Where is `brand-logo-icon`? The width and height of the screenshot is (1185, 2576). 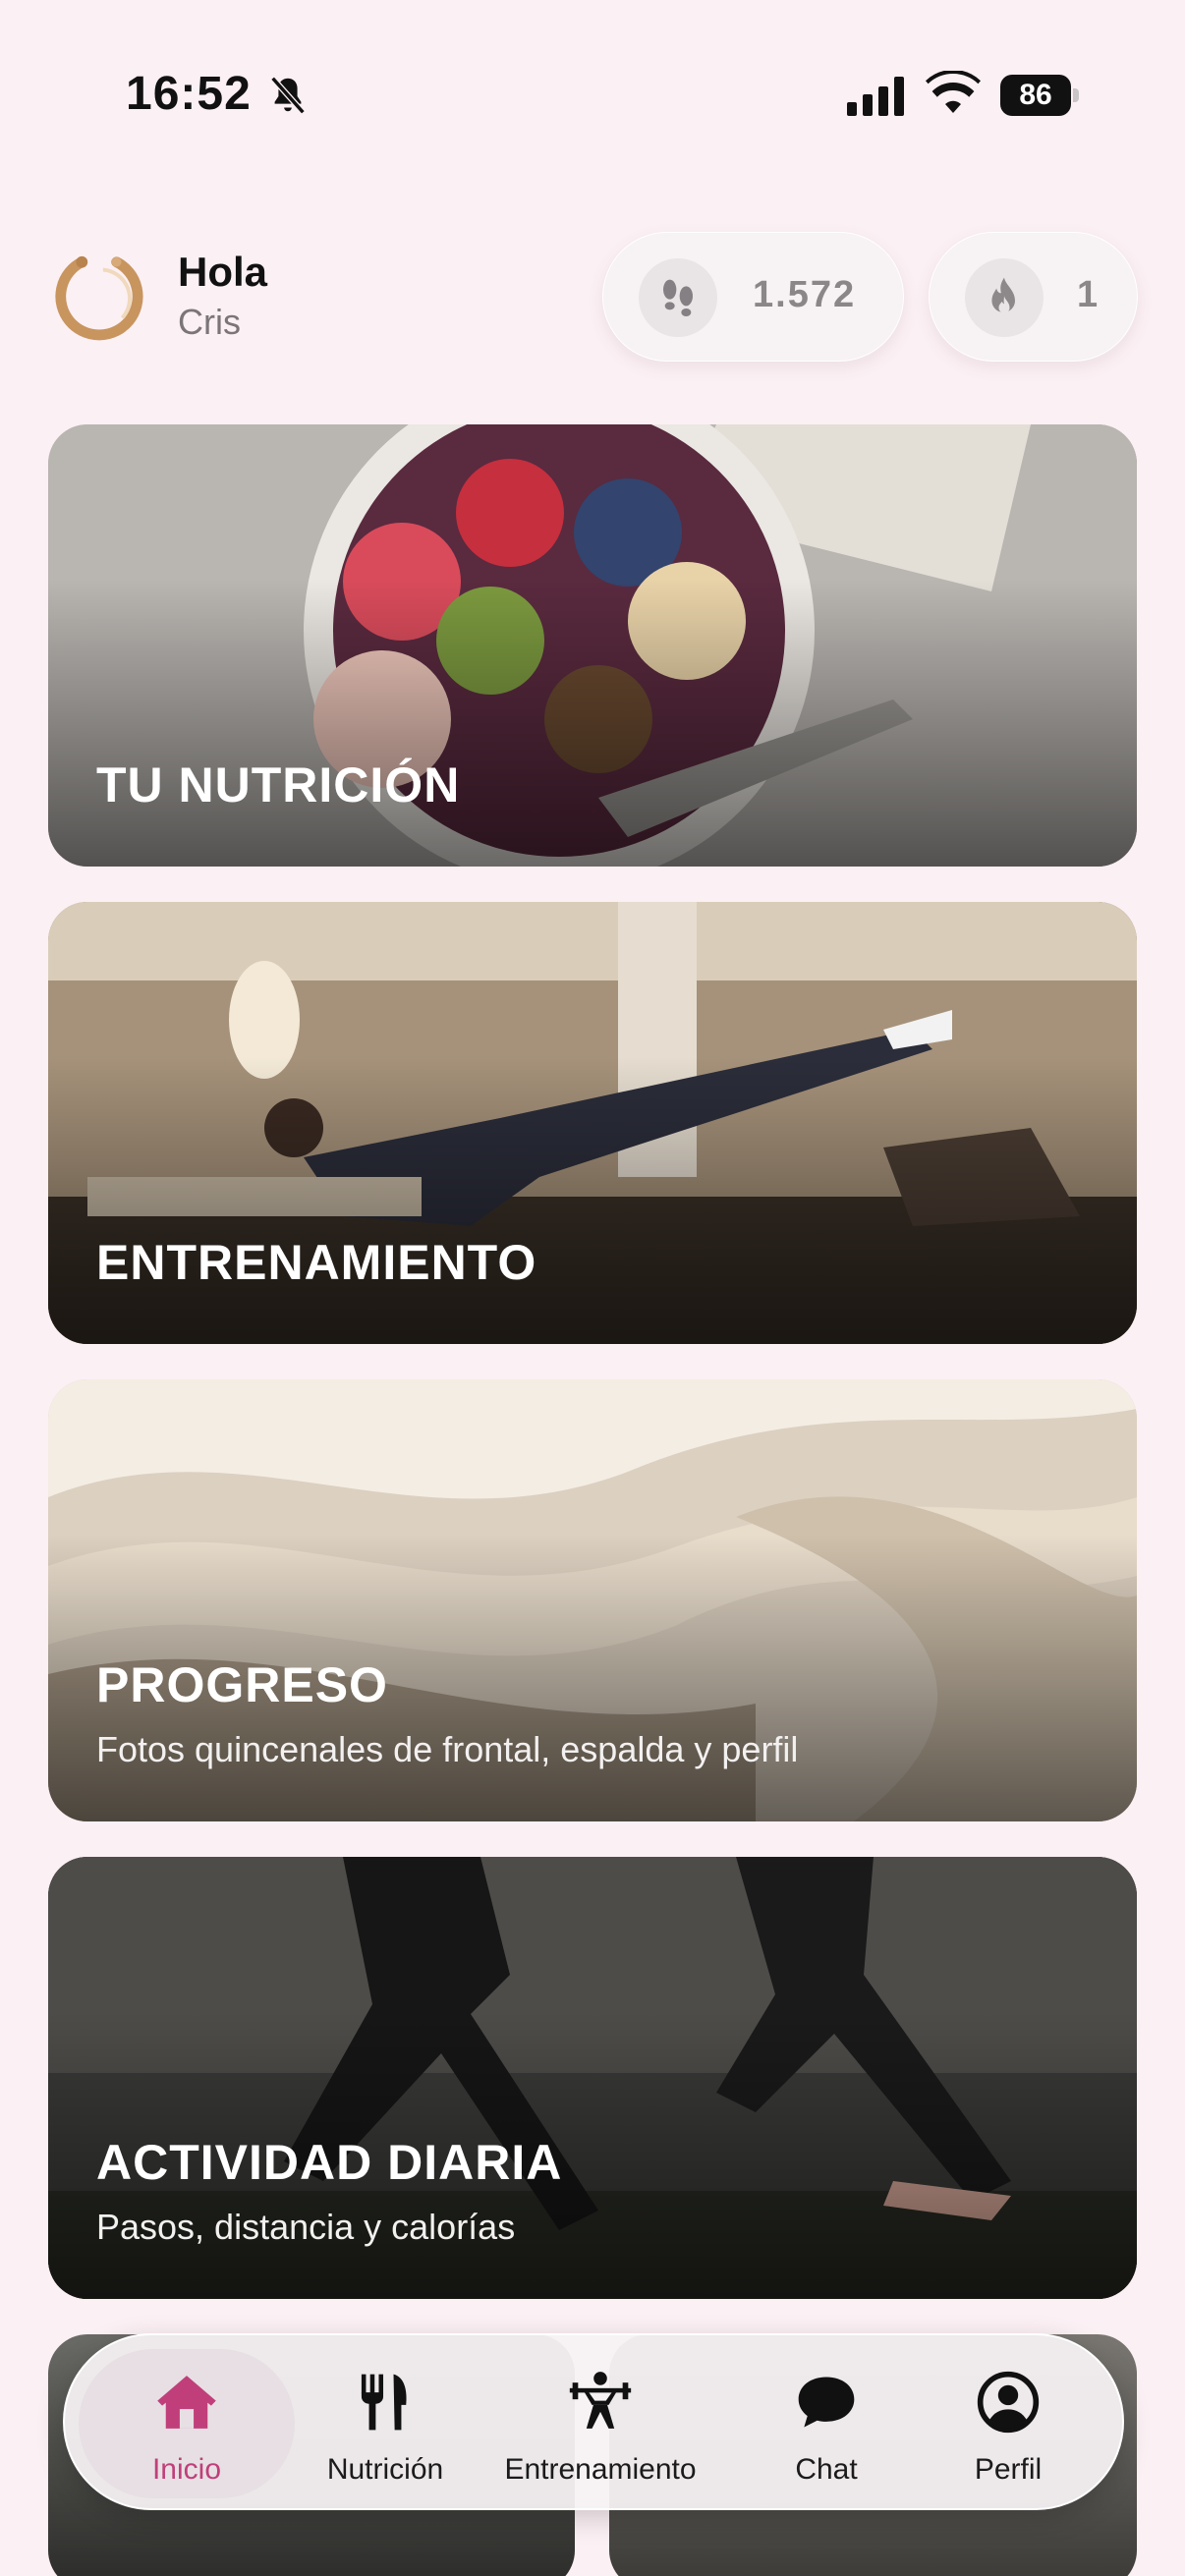 brand-logo-icon is located at coordinates (99, 298).